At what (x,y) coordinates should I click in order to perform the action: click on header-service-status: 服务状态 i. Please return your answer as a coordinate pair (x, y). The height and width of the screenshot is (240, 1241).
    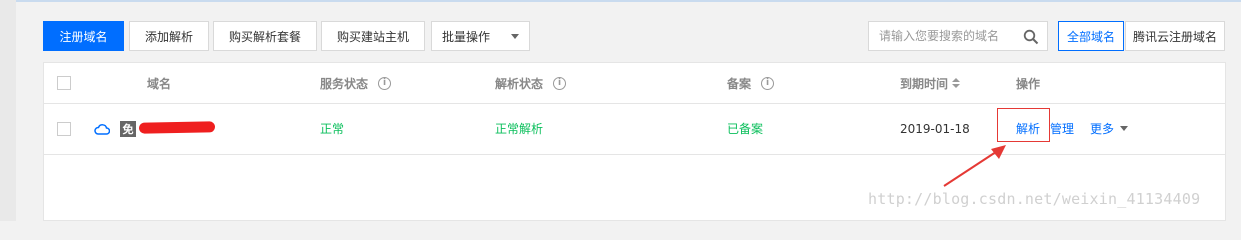
    Looking at the image, I should click on (356, 83).